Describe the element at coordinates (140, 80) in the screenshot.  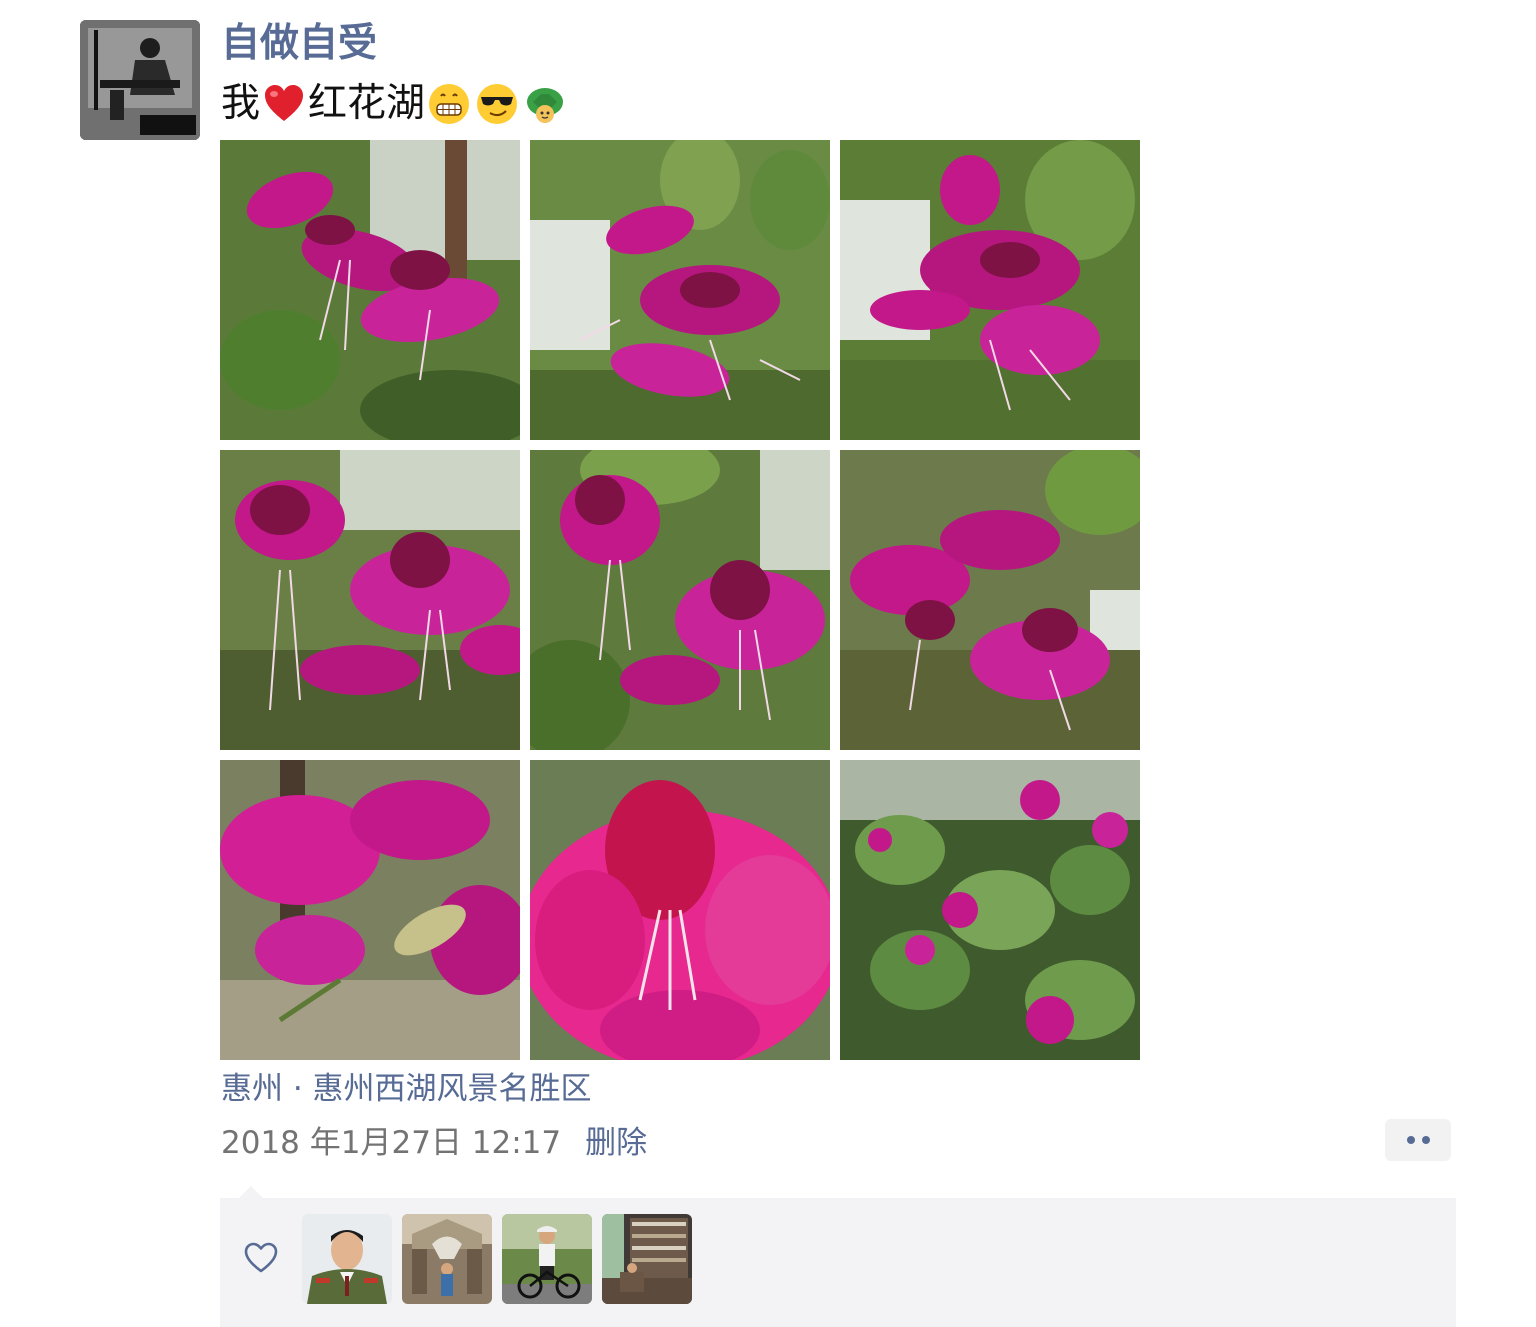
I see `poster-avatar` at that location.